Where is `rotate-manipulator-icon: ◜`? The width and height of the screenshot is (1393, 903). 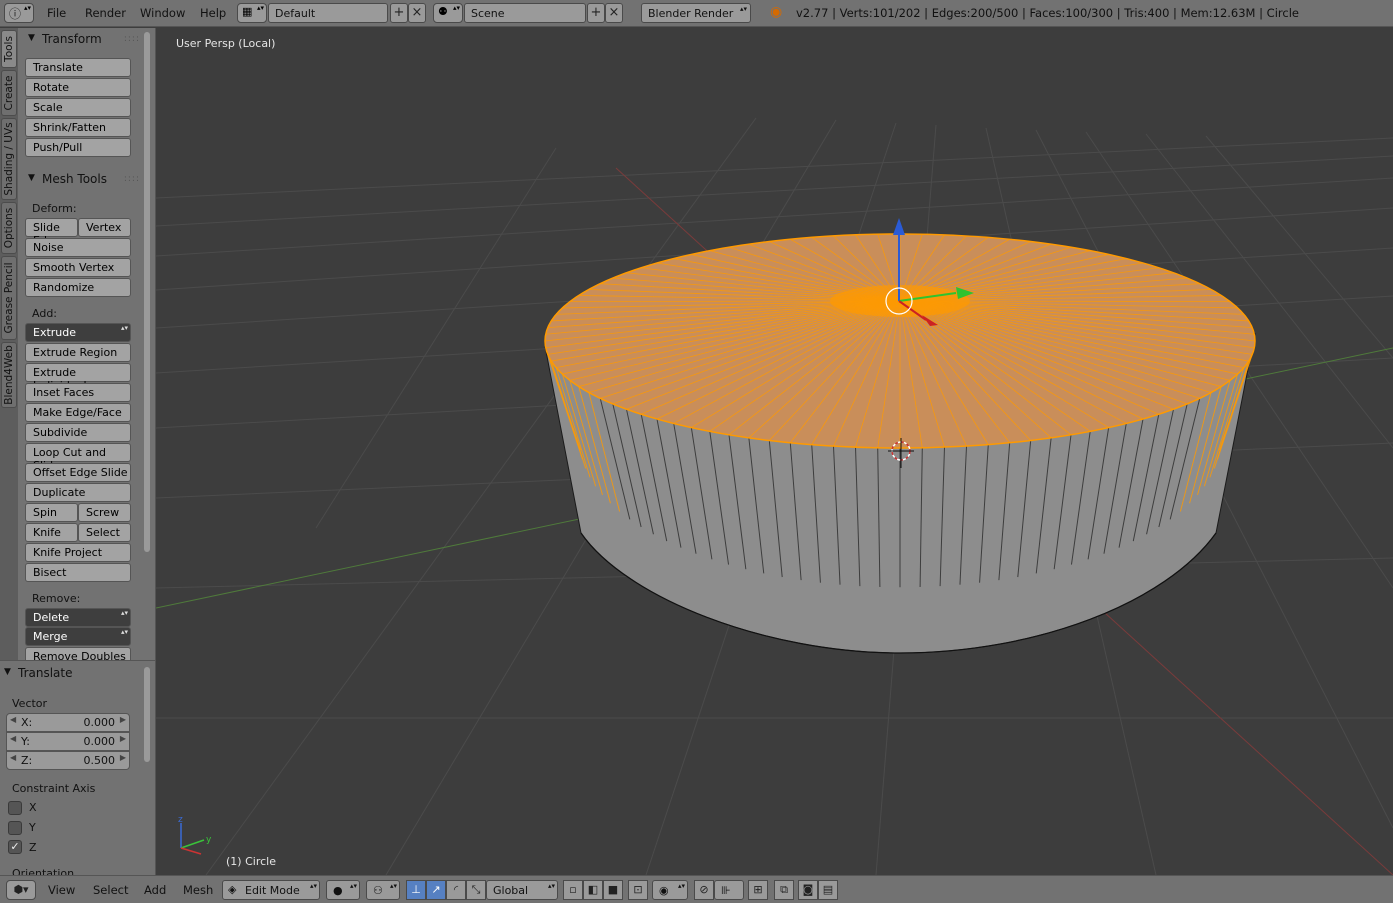
rotate-manipulator-icon: ◜ is located at coordinates (456, 890).